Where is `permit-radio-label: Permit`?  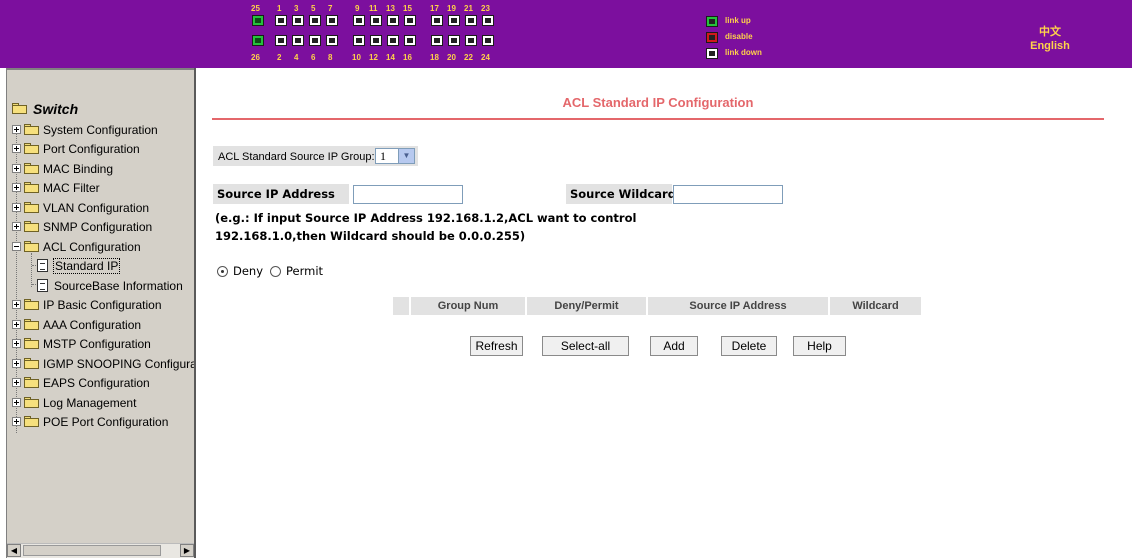
permit-radio-label: Permit is located at coordinates (305, 271).